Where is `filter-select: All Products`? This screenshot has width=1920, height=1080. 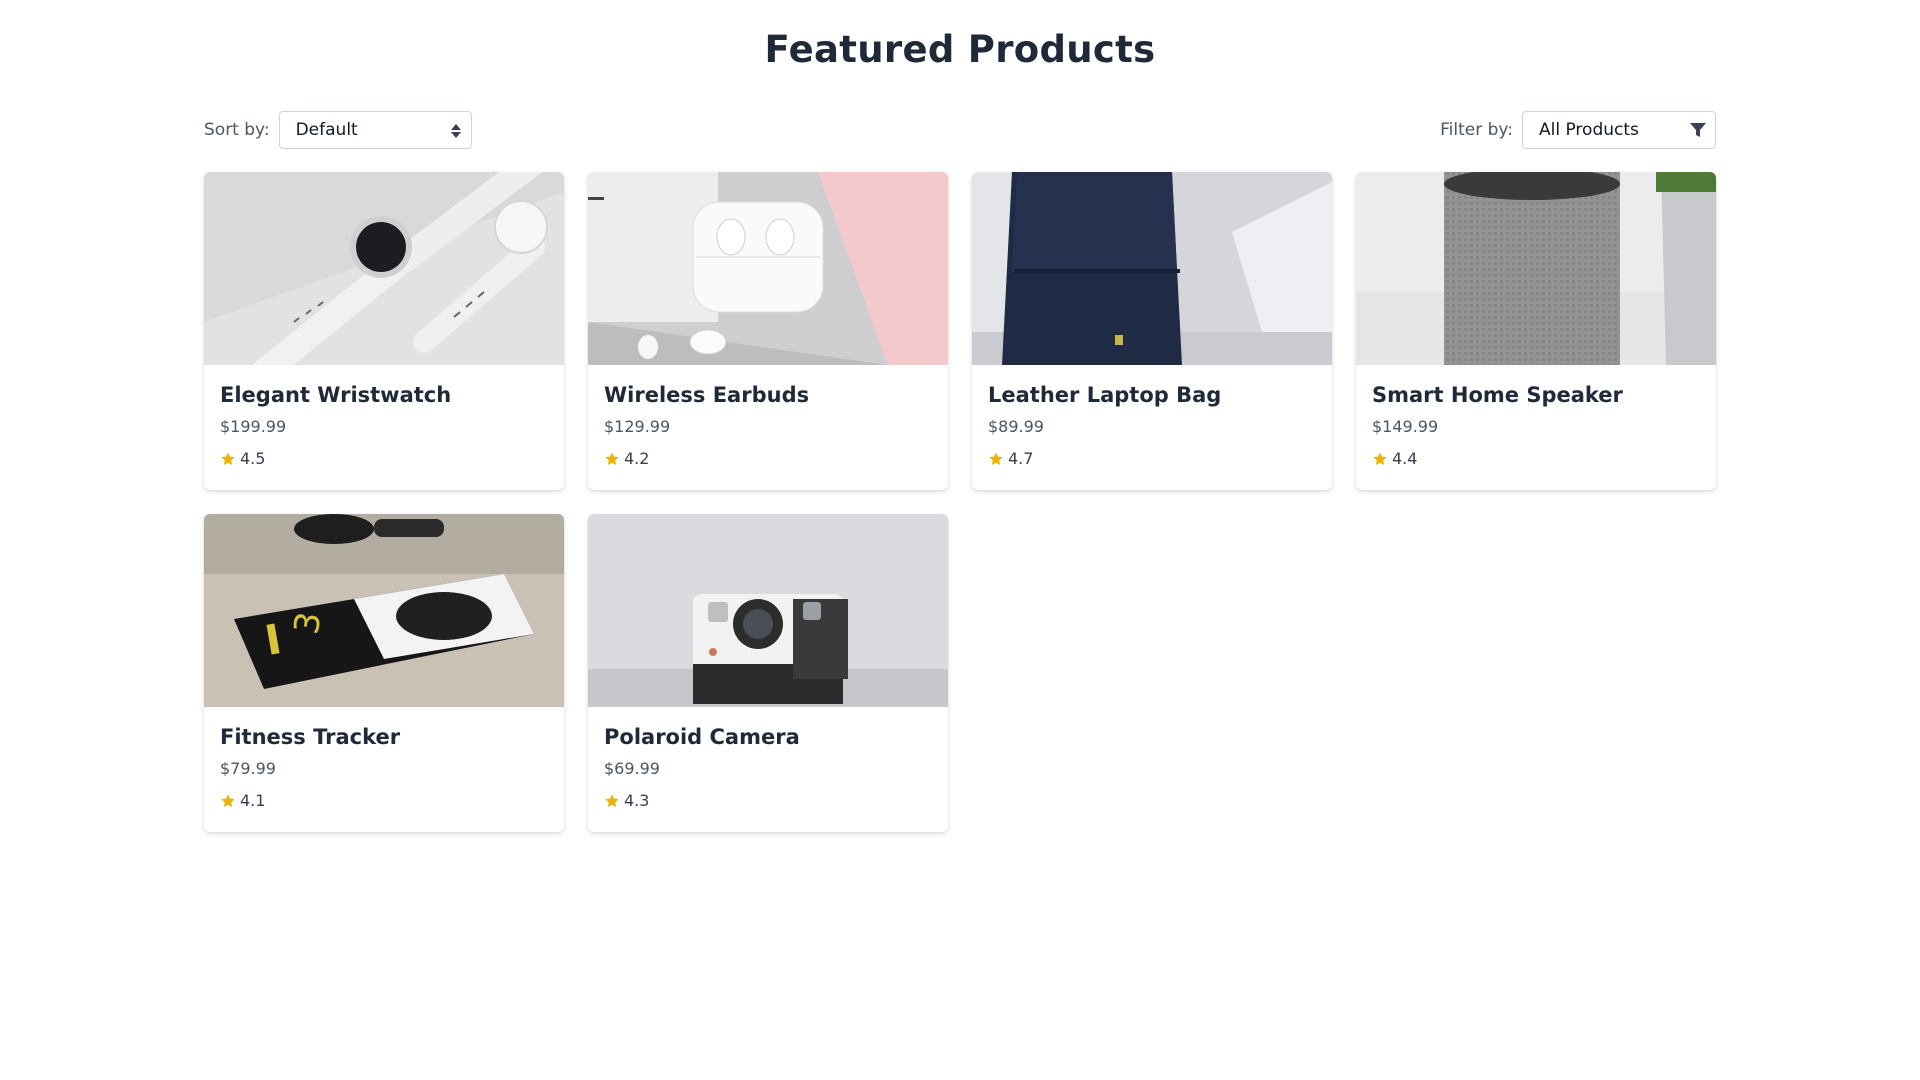
filter-select: All Products is located at coordinates (1619, 130).